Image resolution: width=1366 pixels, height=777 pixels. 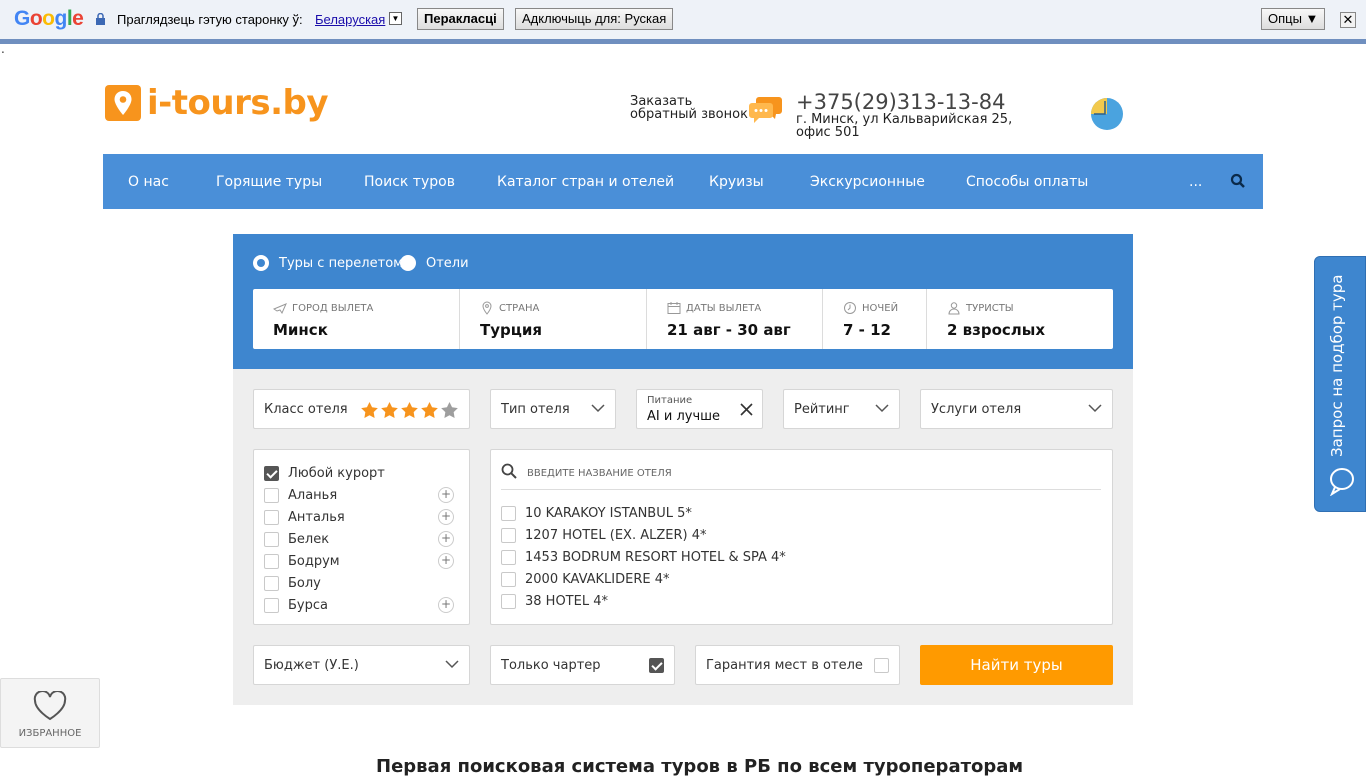 I want to click on field-departure-city: Город вылета Минск, so click(x=356, y=319).